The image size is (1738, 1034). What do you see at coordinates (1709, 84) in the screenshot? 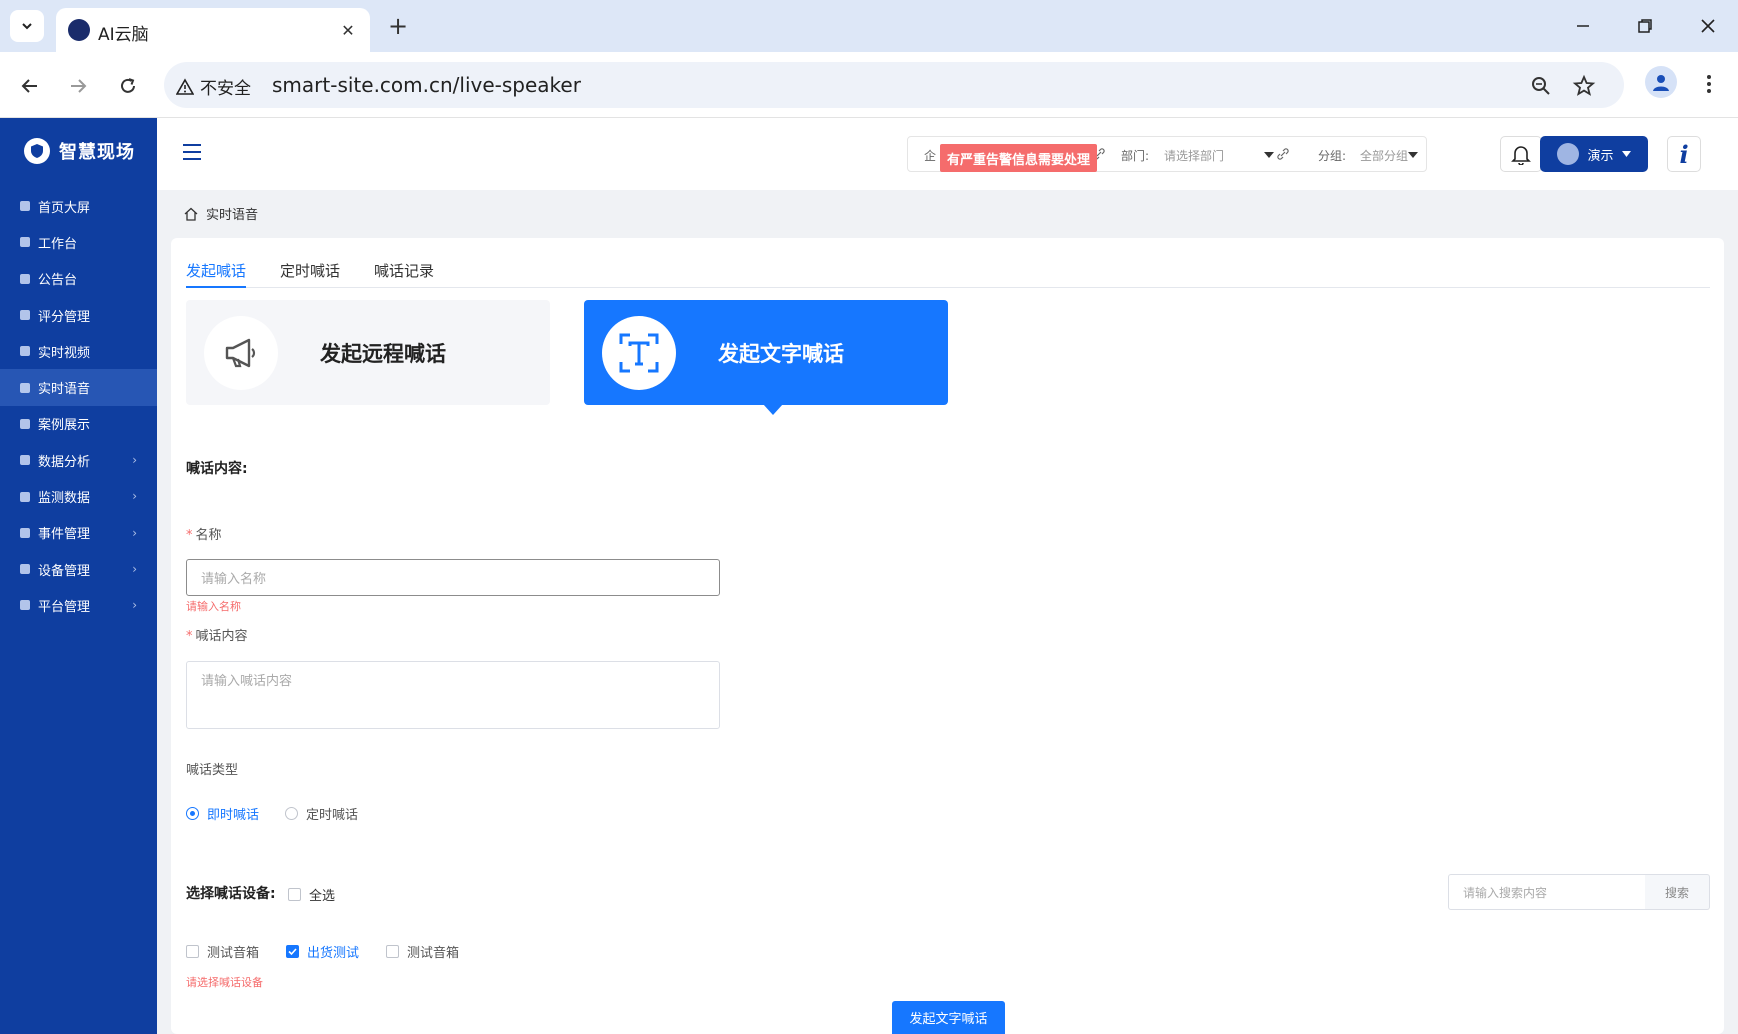
I see `browser-menu-button` at bounding box center [1709, 84].